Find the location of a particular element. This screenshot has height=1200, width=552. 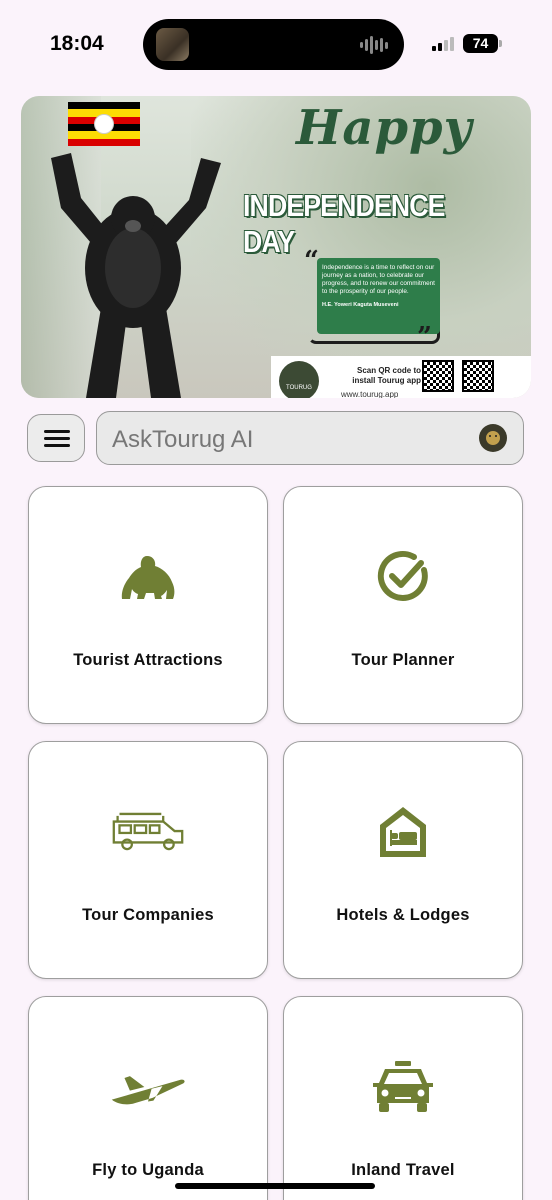

tile-fly-to-uganda: Fly to Uganda is located at coordinates (148, 1098).